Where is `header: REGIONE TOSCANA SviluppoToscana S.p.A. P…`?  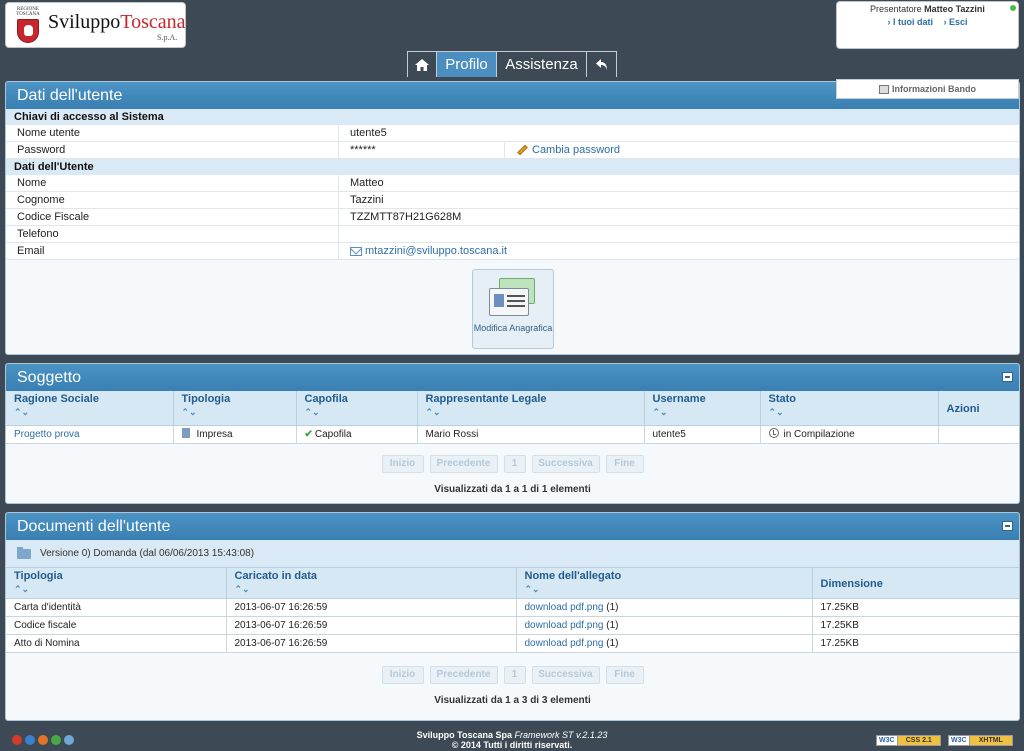 header: REGIONE TOSCANA SviluppoToscana S.p.A. P… is located at coordinates (512, 39).